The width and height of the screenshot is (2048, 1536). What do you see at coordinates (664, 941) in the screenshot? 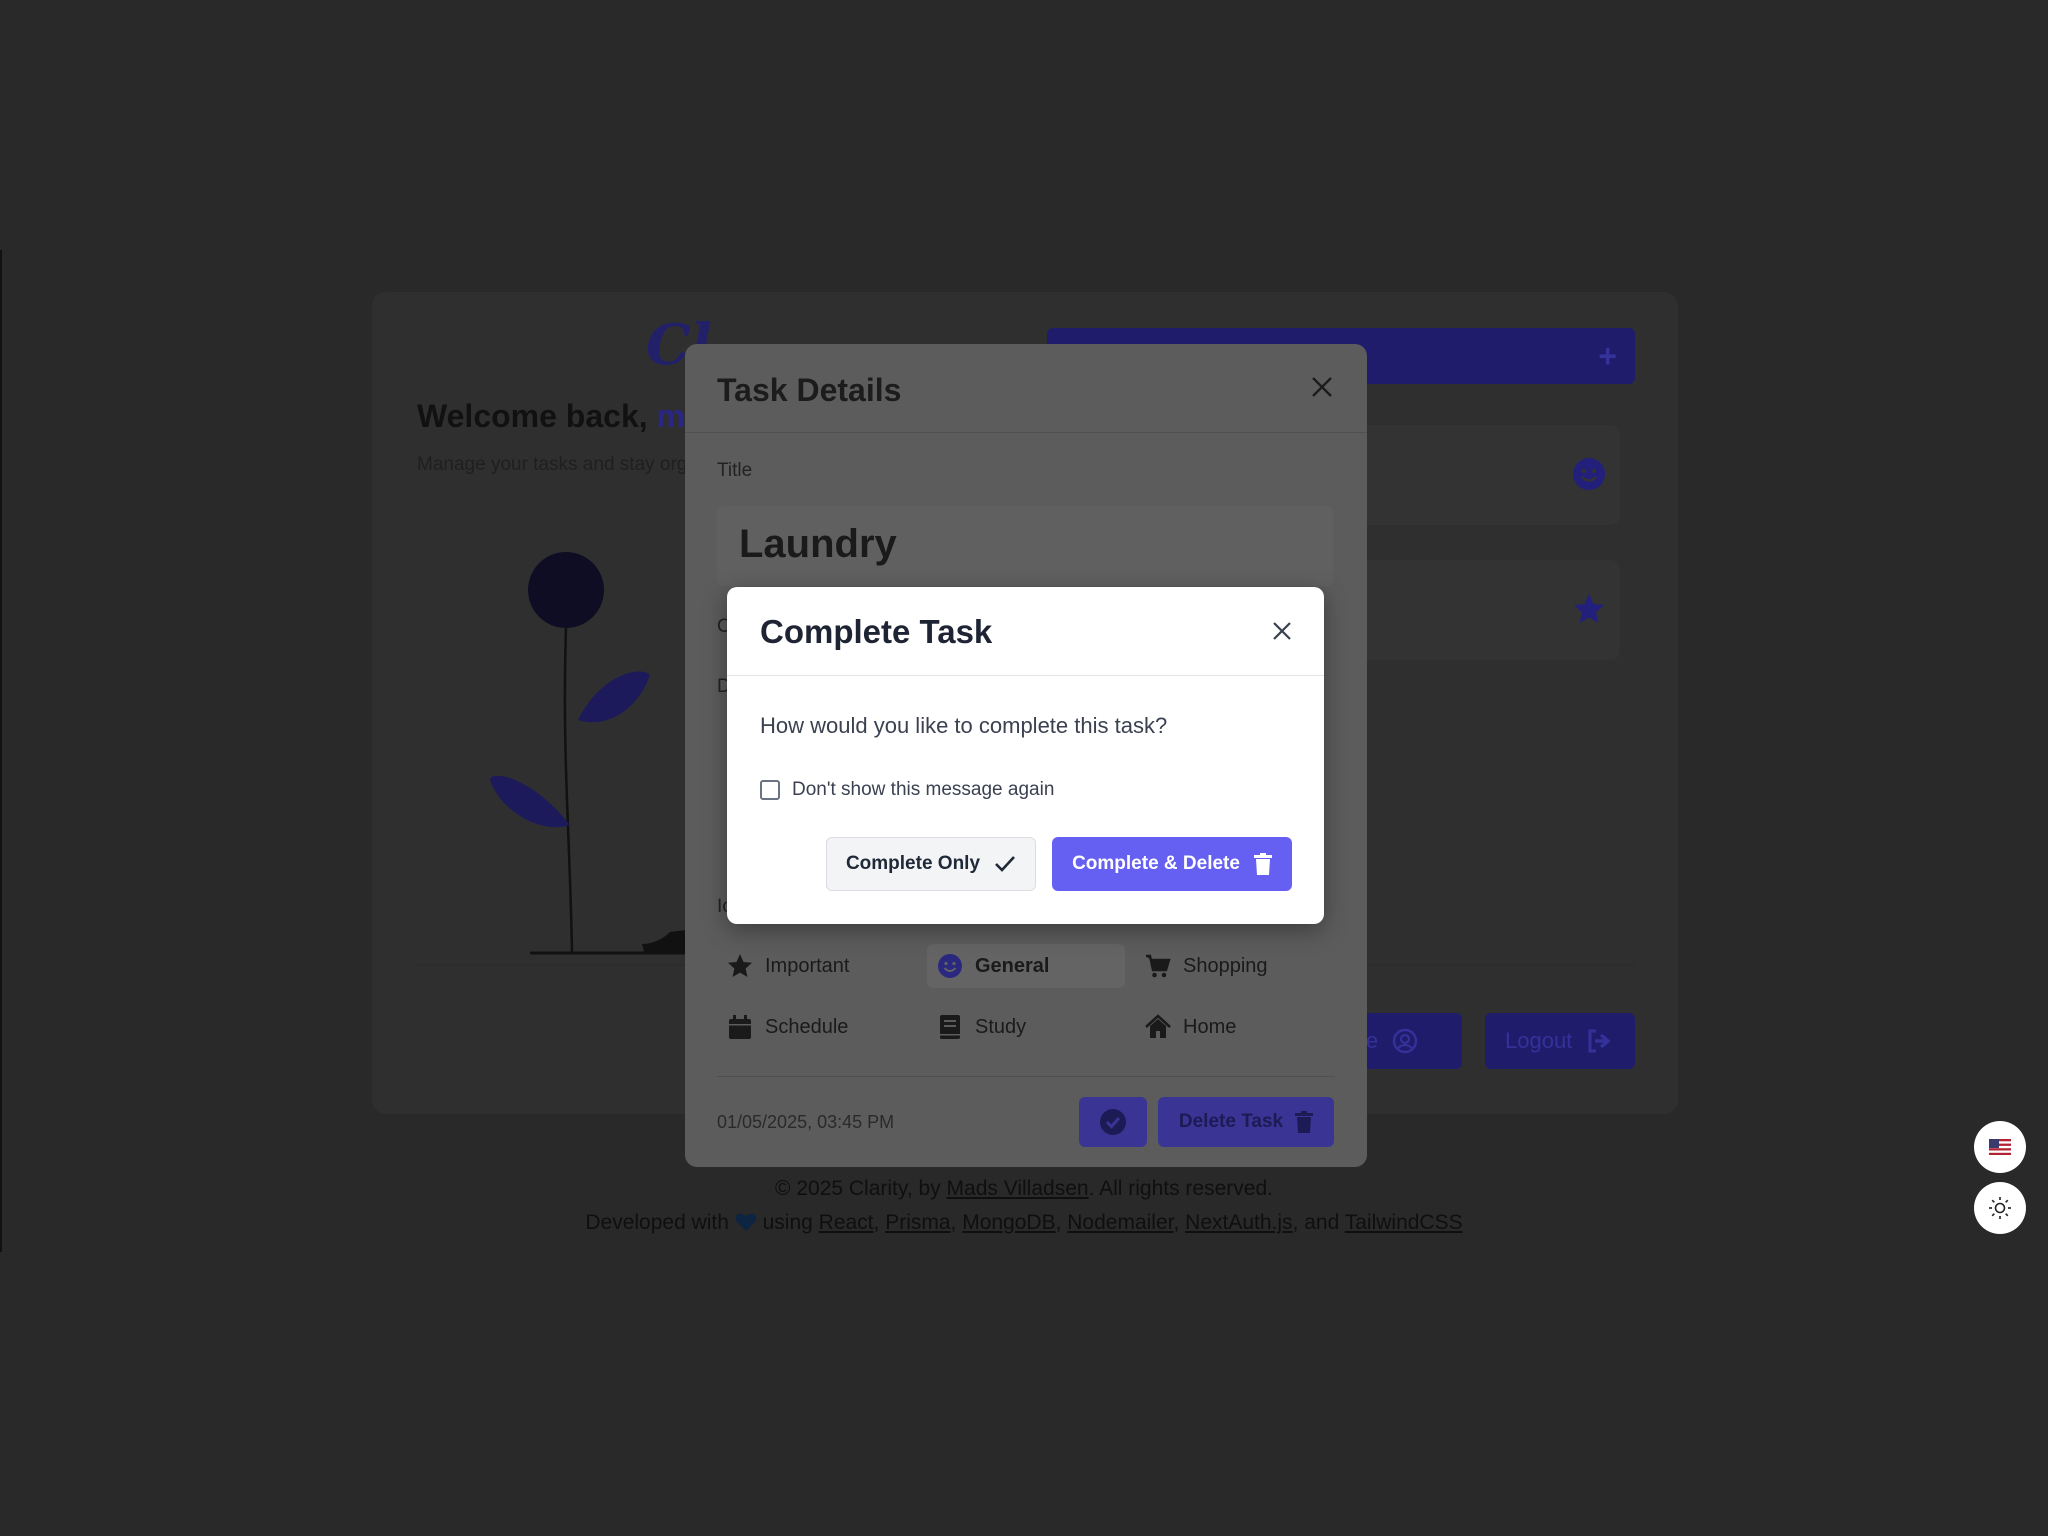
I see `shoe-illustration` at bounding box center [664, 941].